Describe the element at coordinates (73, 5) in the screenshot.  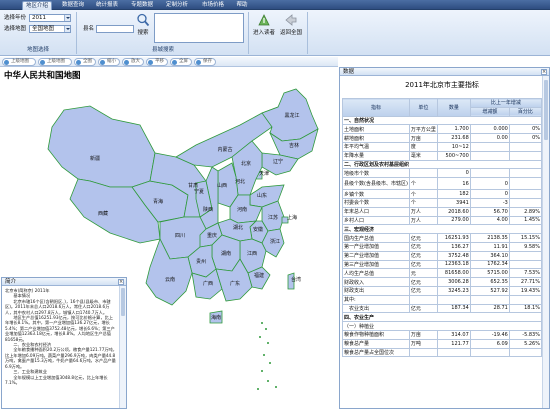
I see `tab-data-query: 数据查询` at that location.